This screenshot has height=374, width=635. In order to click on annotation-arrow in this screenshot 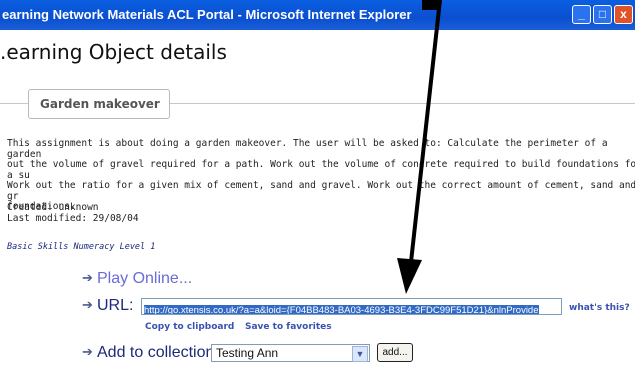, I will do `click(419, 147)`.